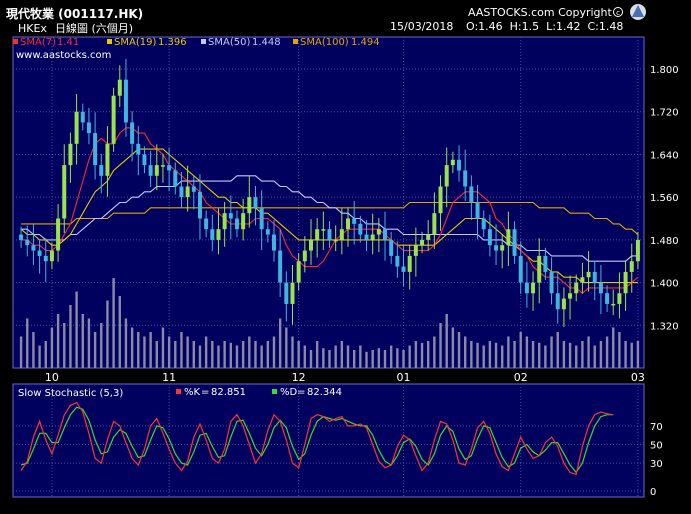 This screenshot has width=691, height=514. What do you see at coordinates (345, 377) in the screenshot?
I see `date-axis-labels: 10 11 12 01 02 03` at bounding box center [345, 377].